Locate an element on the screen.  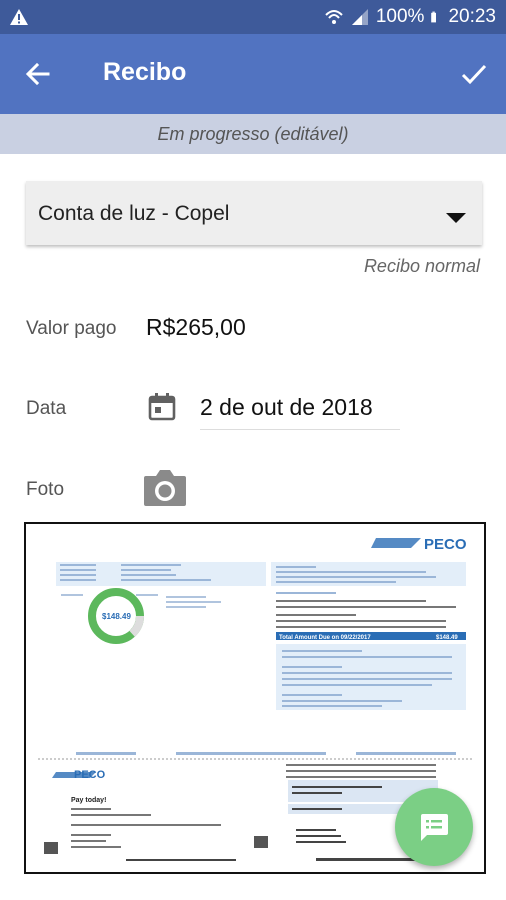
chat-note-icon is located at coordinates (434, 827).